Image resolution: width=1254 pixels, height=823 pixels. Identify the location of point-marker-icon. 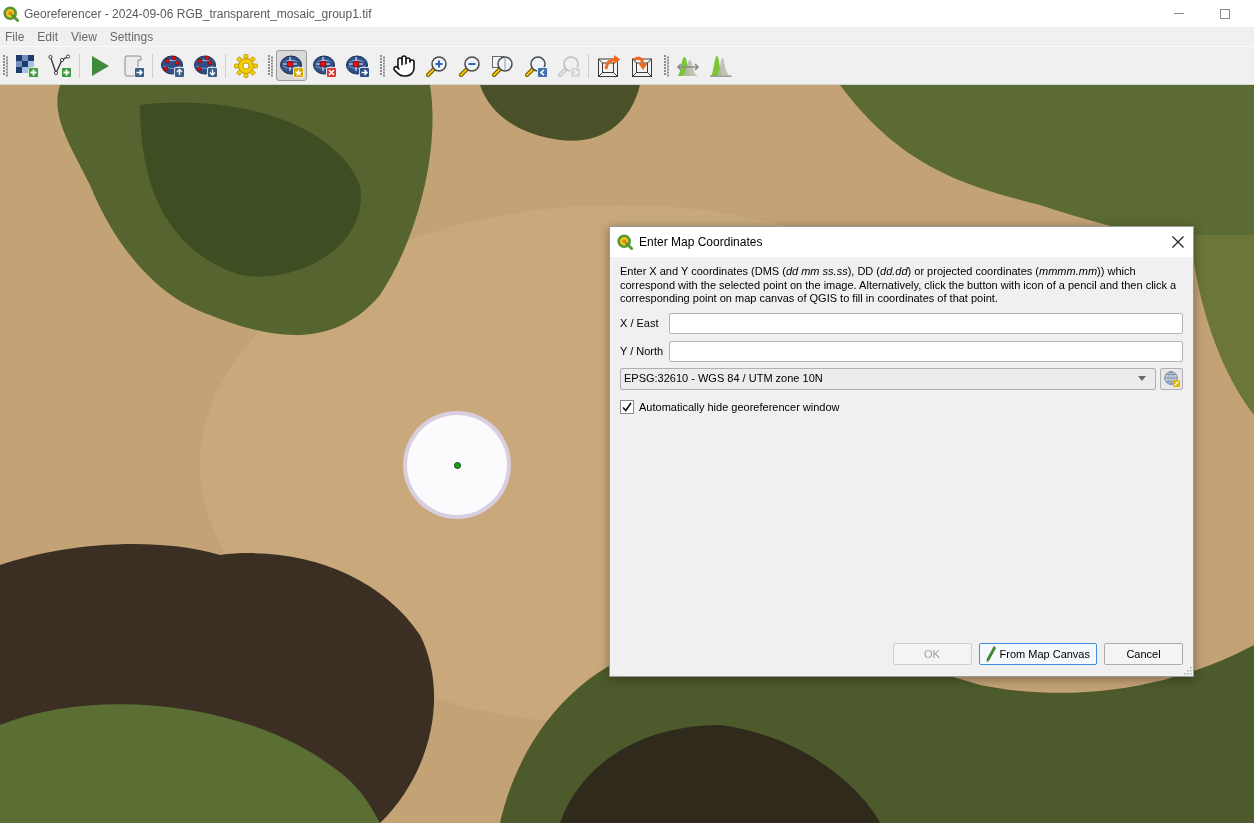
(457, 465).